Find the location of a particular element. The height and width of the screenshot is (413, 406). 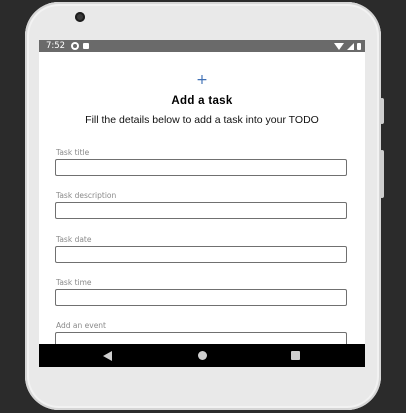

wifi-icon is located at coordinates (339, 46).